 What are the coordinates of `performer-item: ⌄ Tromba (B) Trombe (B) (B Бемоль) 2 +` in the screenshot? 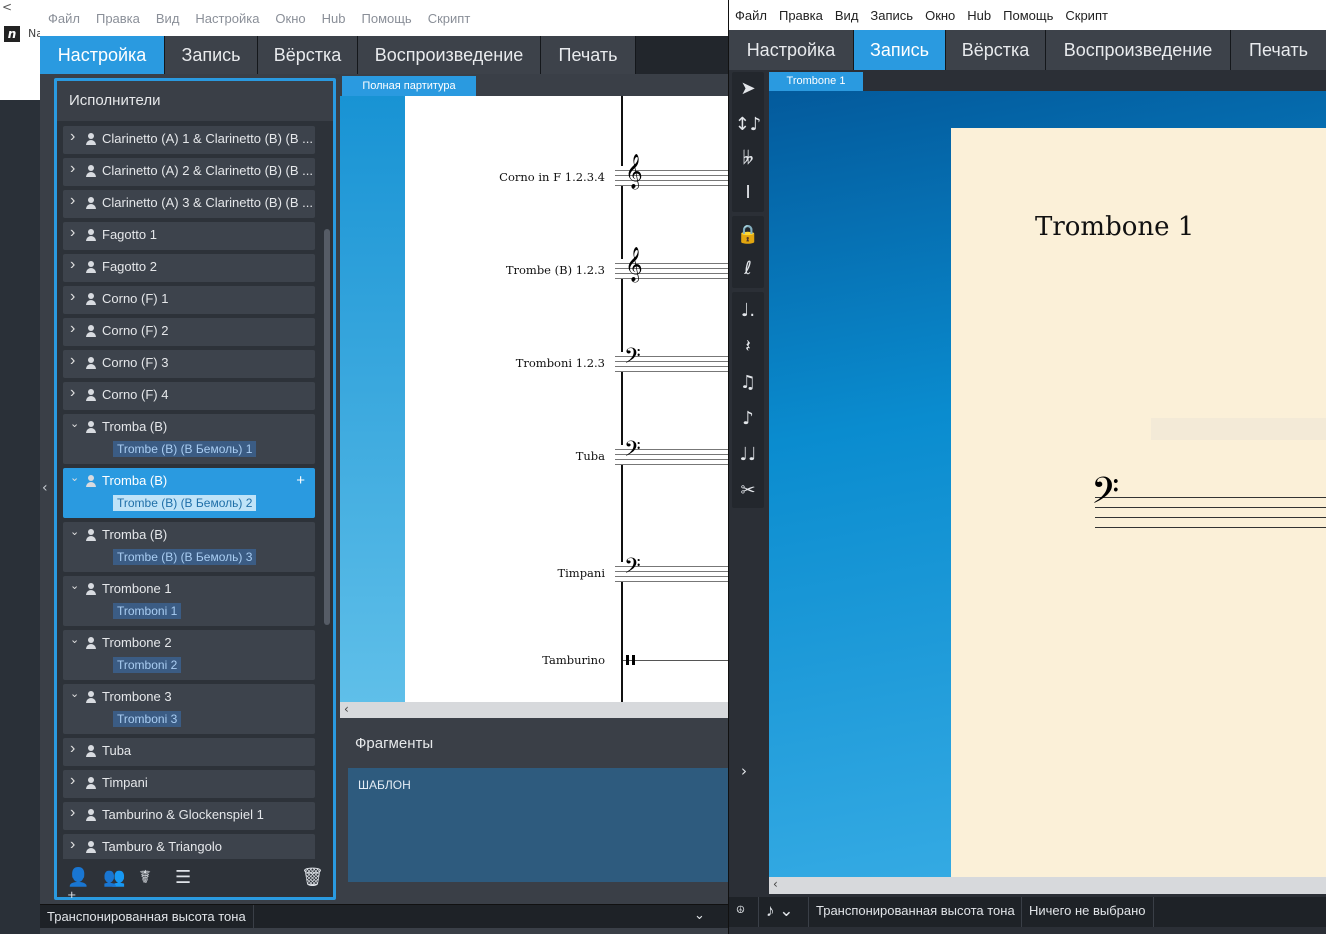 It's located at (189, 493).